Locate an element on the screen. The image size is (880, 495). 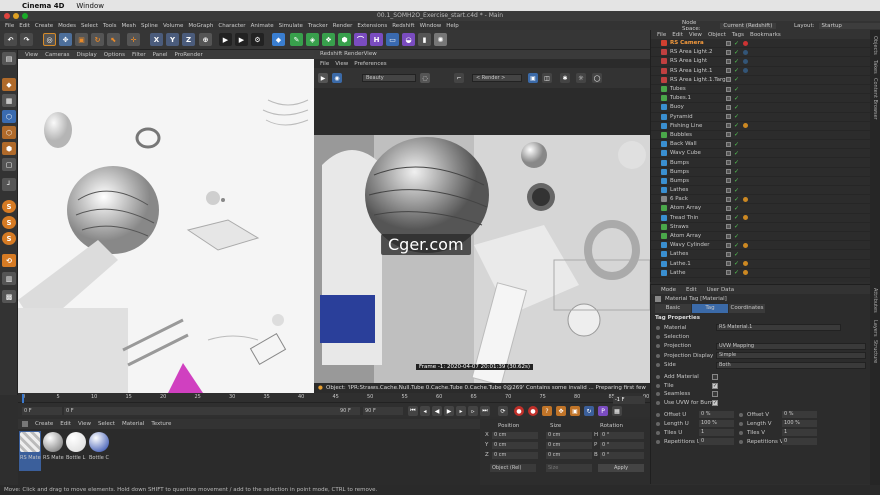
object-row: Straws ✓ is located at coordinates (760, 227).